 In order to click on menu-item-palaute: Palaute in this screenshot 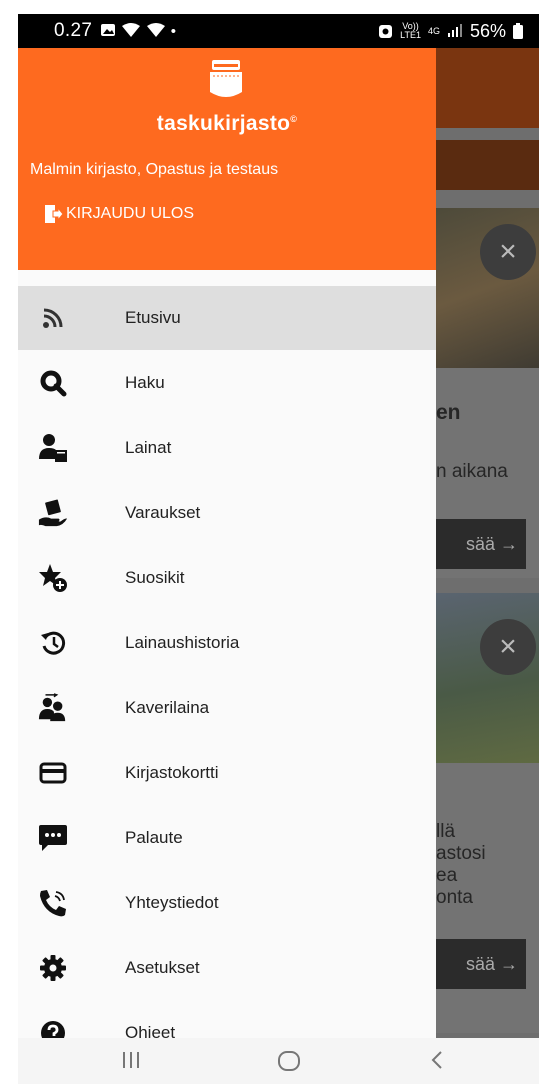, I will do `click(227, 837)`.